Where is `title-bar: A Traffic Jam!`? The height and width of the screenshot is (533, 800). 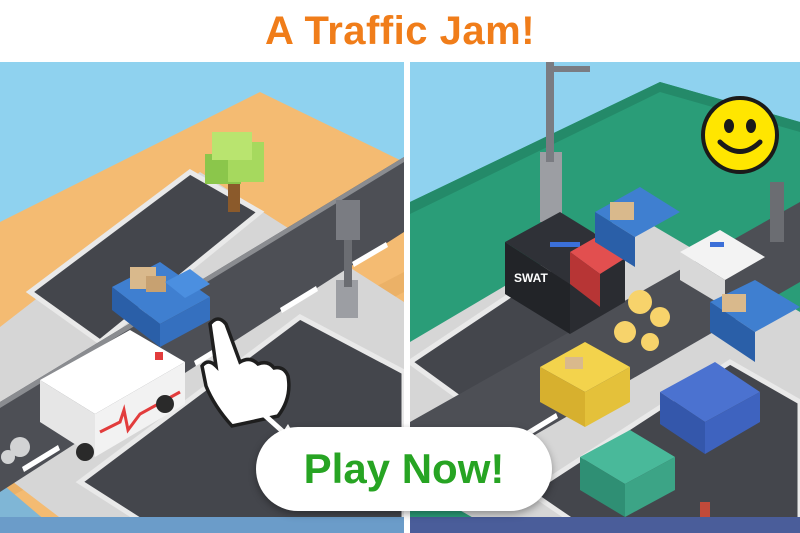
title-bar: A Traffic Jam! is located at coordinates (400, 31).